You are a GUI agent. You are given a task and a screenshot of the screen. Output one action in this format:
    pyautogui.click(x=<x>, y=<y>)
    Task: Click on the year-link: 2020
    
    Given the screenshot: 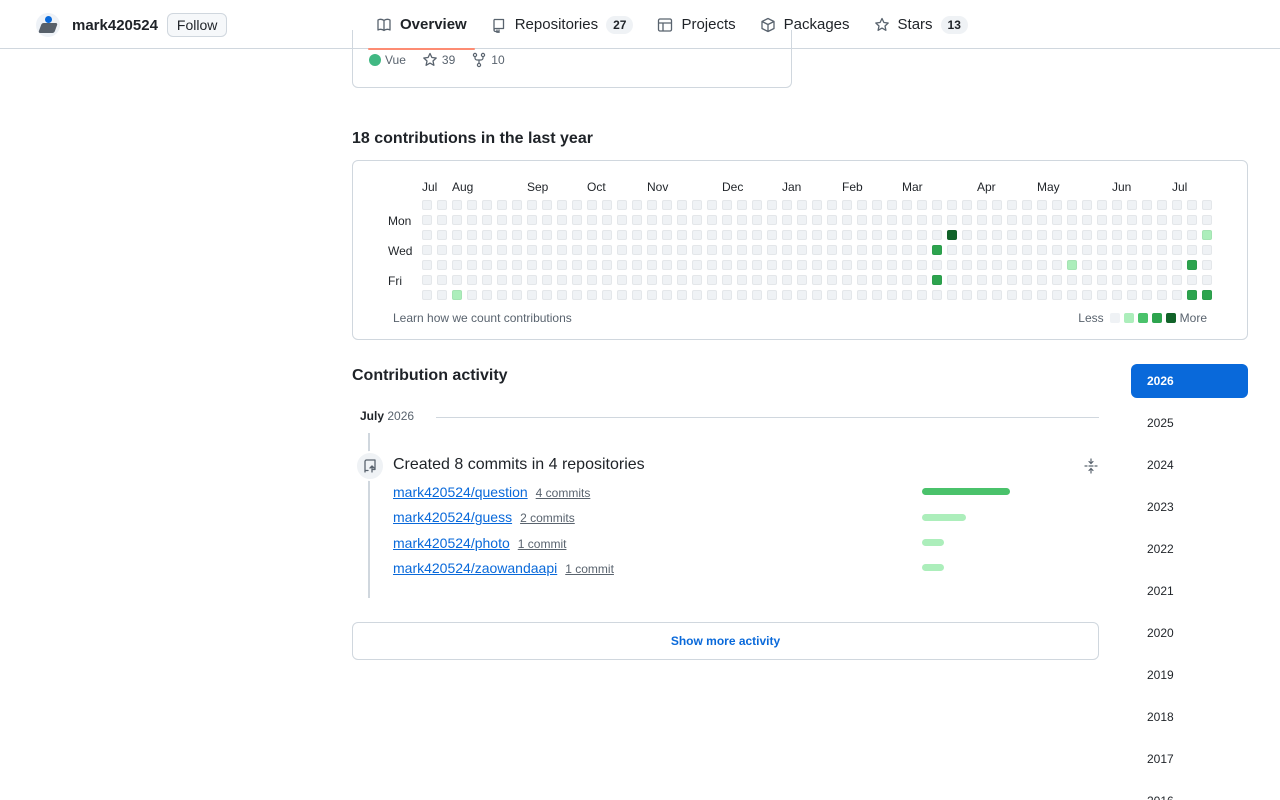 What is the action you would take?
    pyautogui.click(x=1189, y=633)
    